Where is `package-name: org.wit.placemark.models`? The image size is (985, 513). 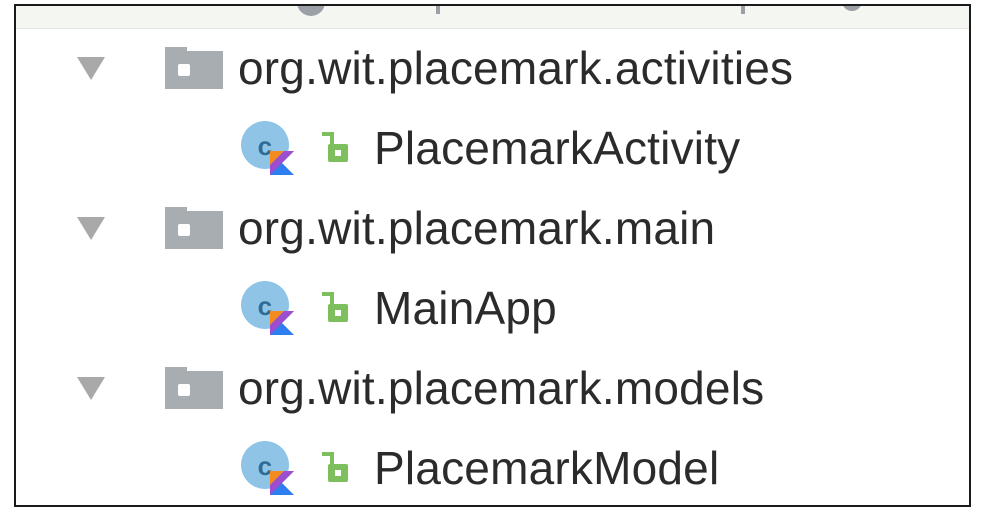
package-name: org.wit.placemark.models is located at coordinates (501, 388).